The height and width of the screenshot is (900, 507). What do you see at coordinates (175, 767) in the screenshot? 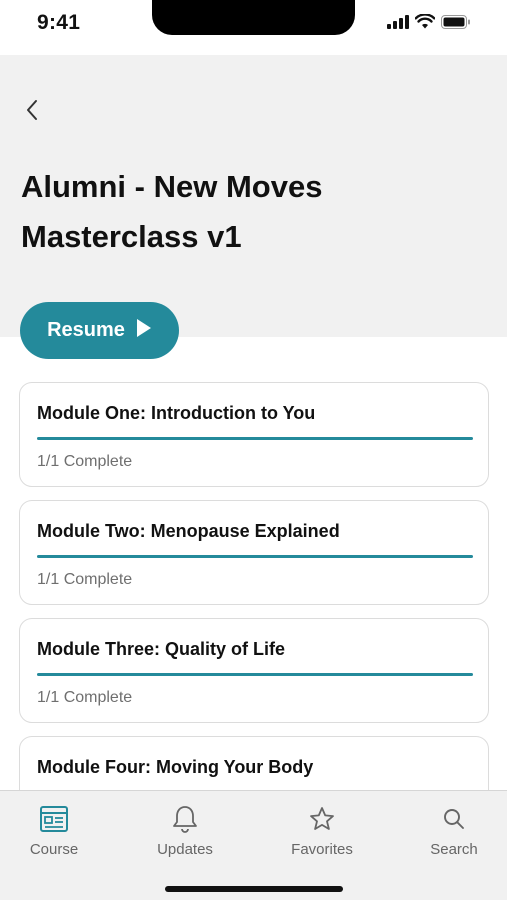
I see `module-title: Module Four: Moving Your Body` at bounding box center [175, 767].